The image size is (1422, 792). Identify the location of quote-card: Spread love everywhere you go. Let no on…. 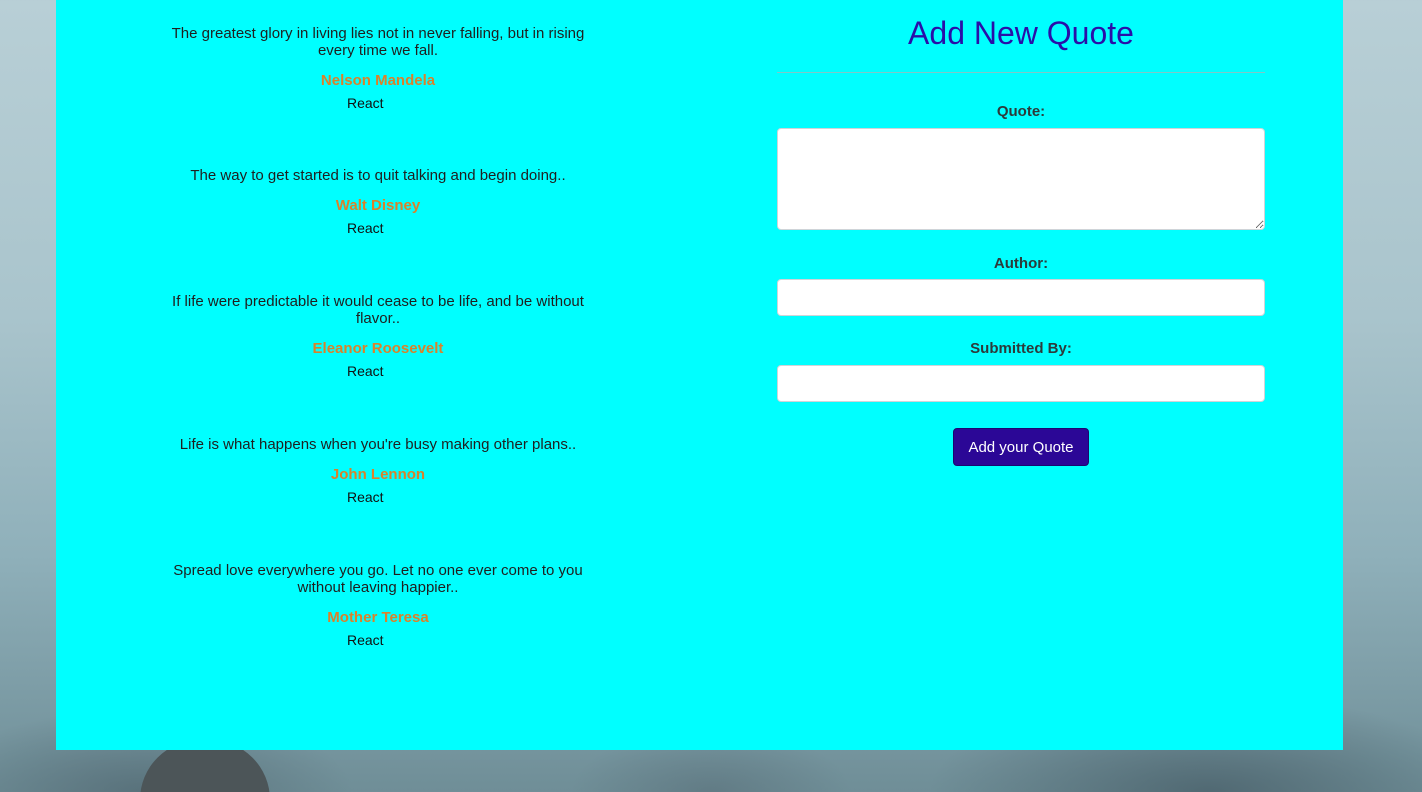
(378, 594).